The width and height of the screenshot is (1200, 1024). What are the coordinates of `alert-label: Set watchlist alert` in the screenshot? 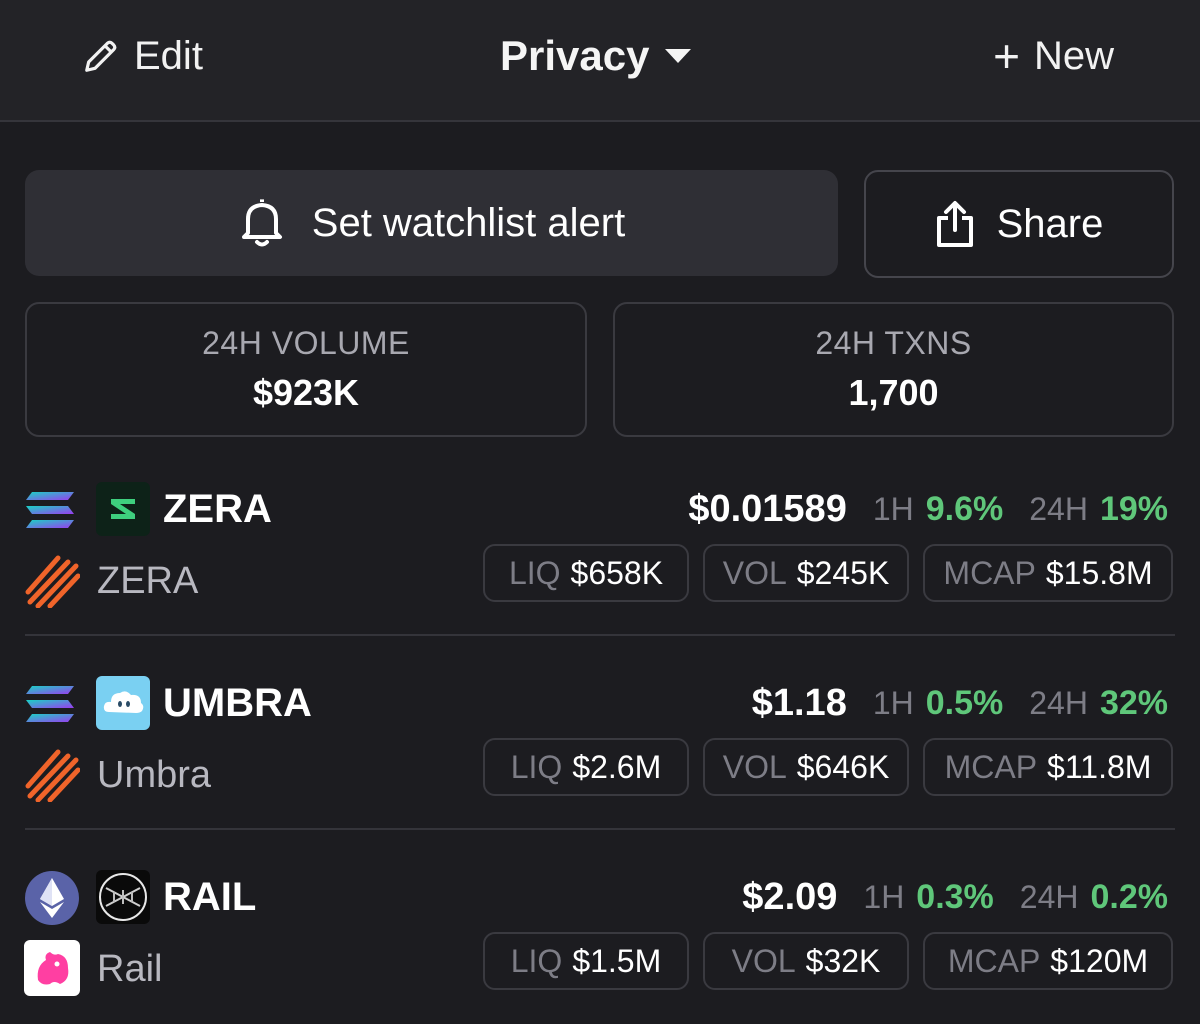 It's located at (468, 222).